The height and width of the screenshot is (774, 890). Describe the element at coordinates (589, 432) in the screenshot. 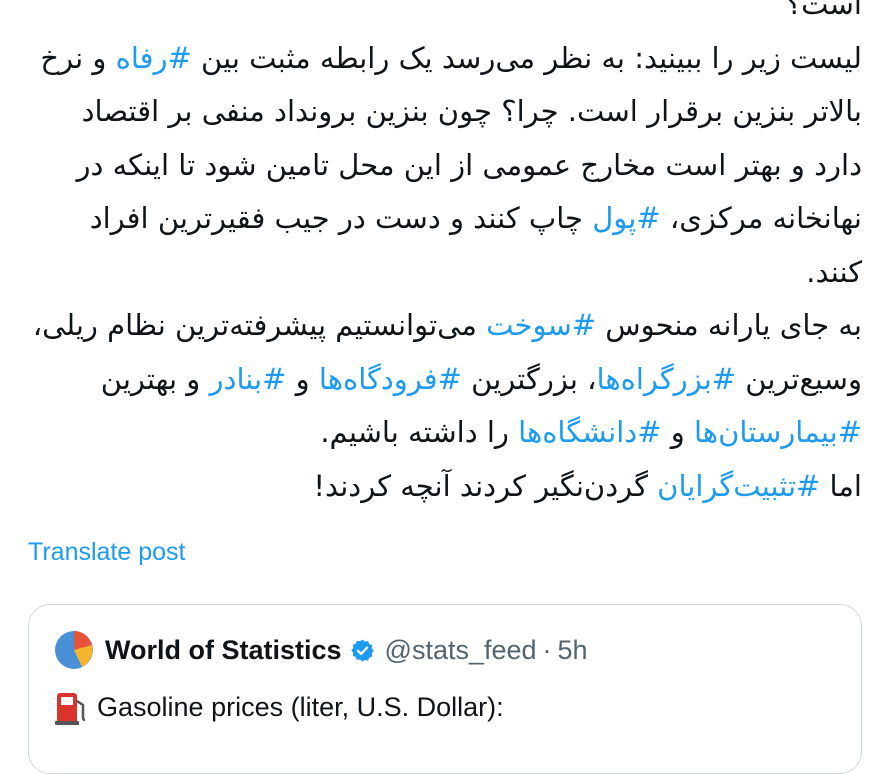

I see `hashtag-link: #دانشگاه‌ها` at that location.